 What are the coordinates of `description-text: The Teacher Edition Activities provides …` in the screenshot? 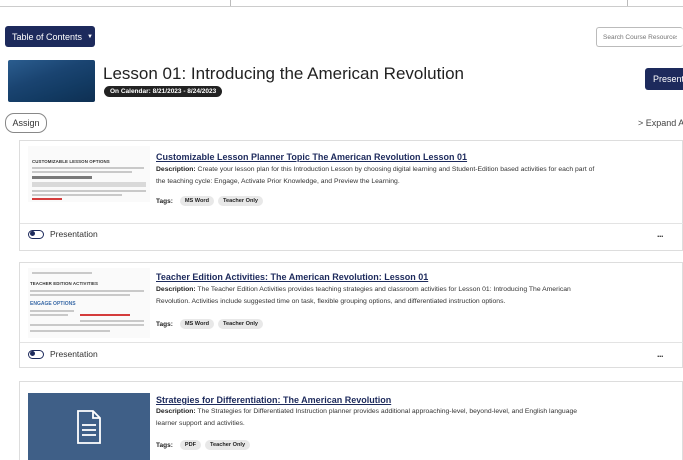 It's located at (363, 295).